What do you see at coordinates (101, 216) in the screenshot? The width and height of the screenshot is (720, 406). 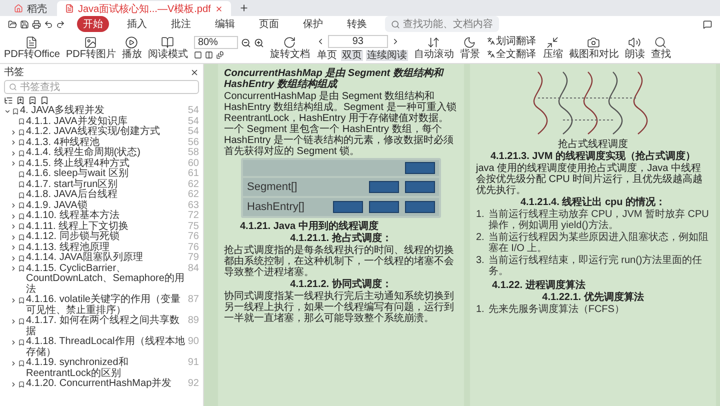 I see `bookmark-item: 4.1.10. 线程基本方法 72` at bounding box center [101, 216].